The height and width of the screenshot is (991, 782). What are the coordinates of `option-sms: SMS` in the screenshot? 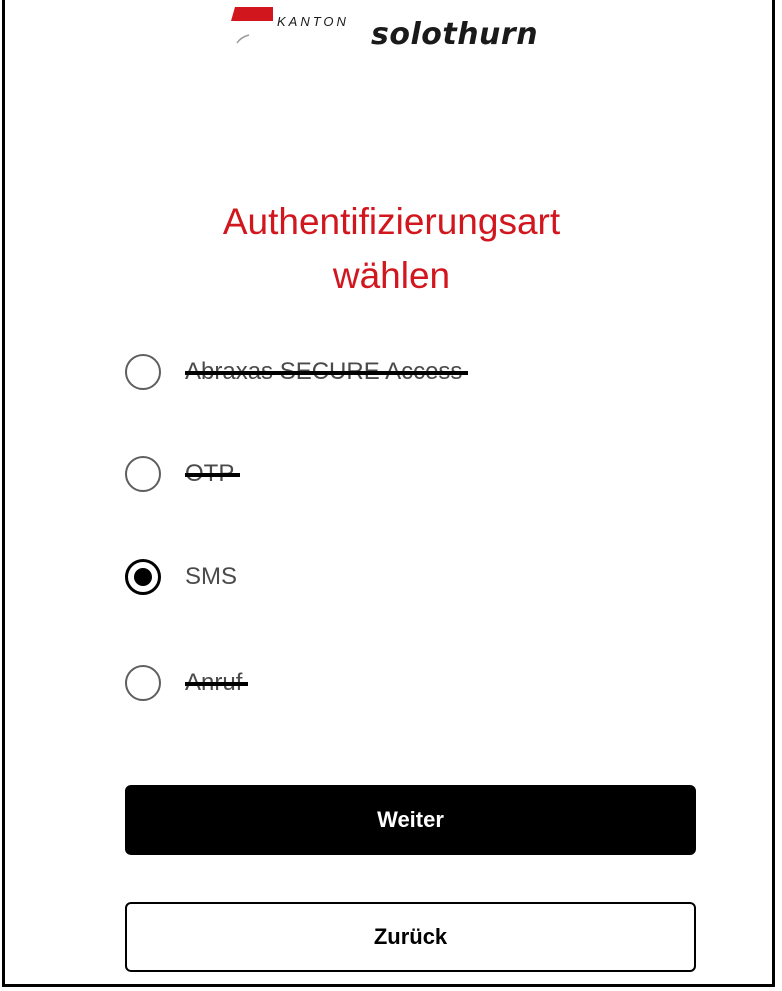 It's located at (181, 577).